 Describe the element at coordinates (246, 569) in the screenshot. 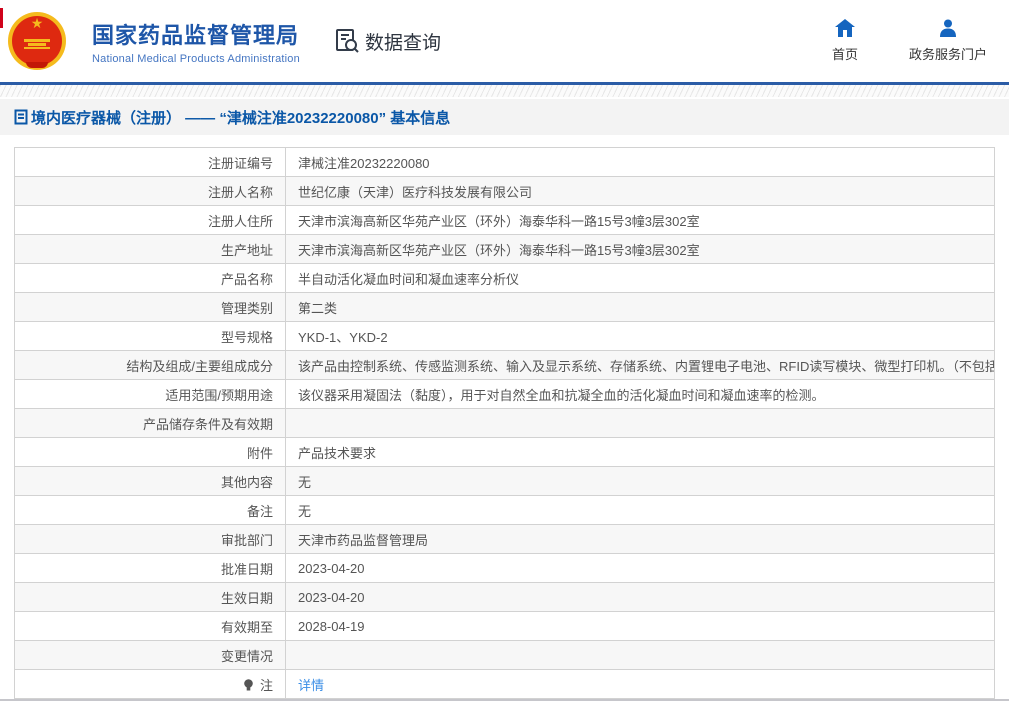

I see `row-label: 批准日期` at that location.